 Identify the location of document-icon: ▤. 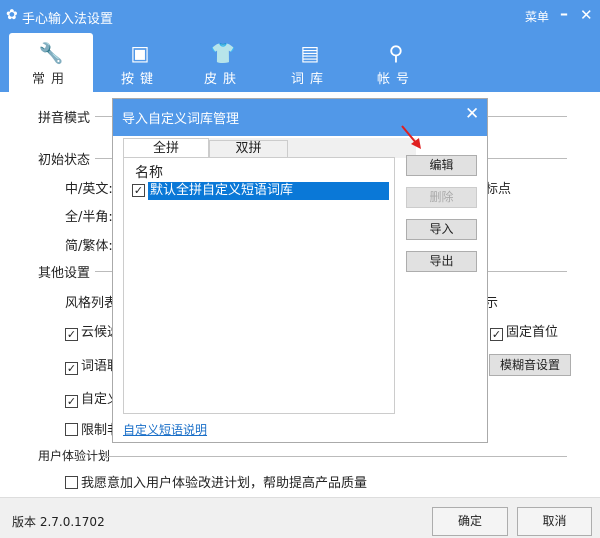
(310, 53).